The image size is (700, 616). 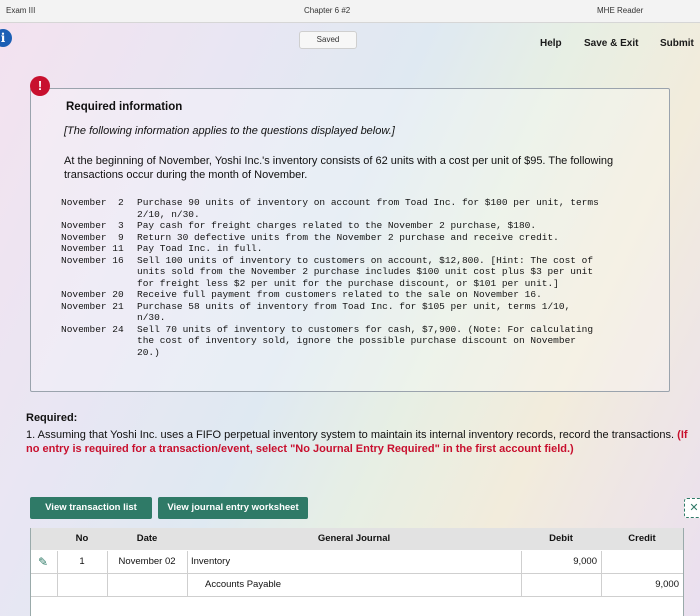 I want to click on row-debit: 9,000, so click(x=561, y=562).